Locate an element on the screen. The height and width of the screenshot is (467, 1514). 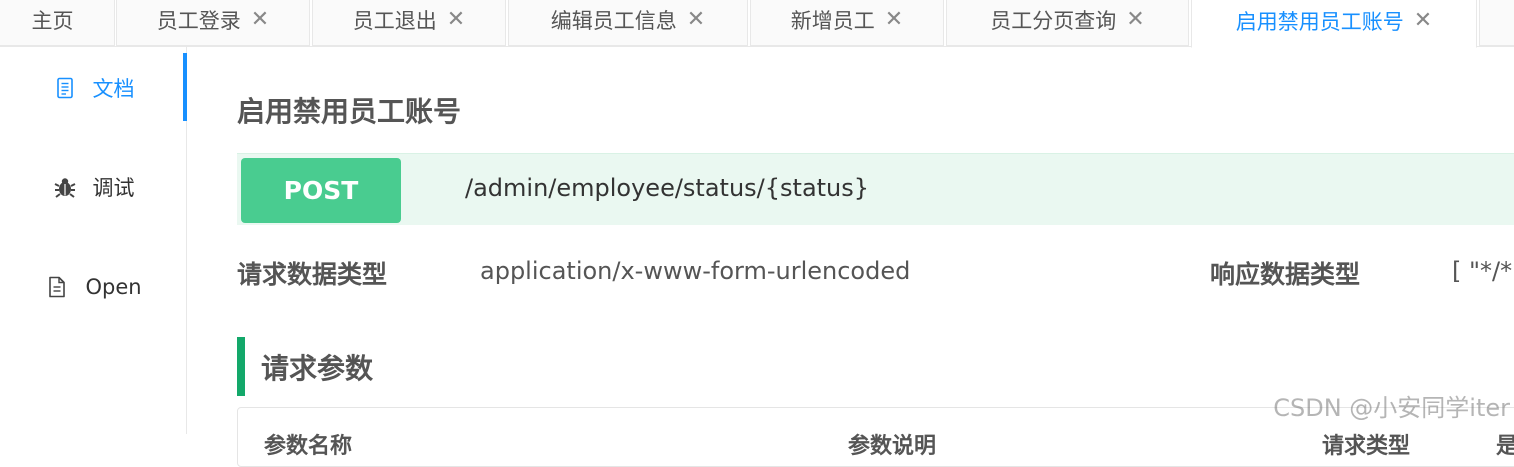
tab-employee-logout: 员工退出 ✕ is located at coordinates (409, 23).